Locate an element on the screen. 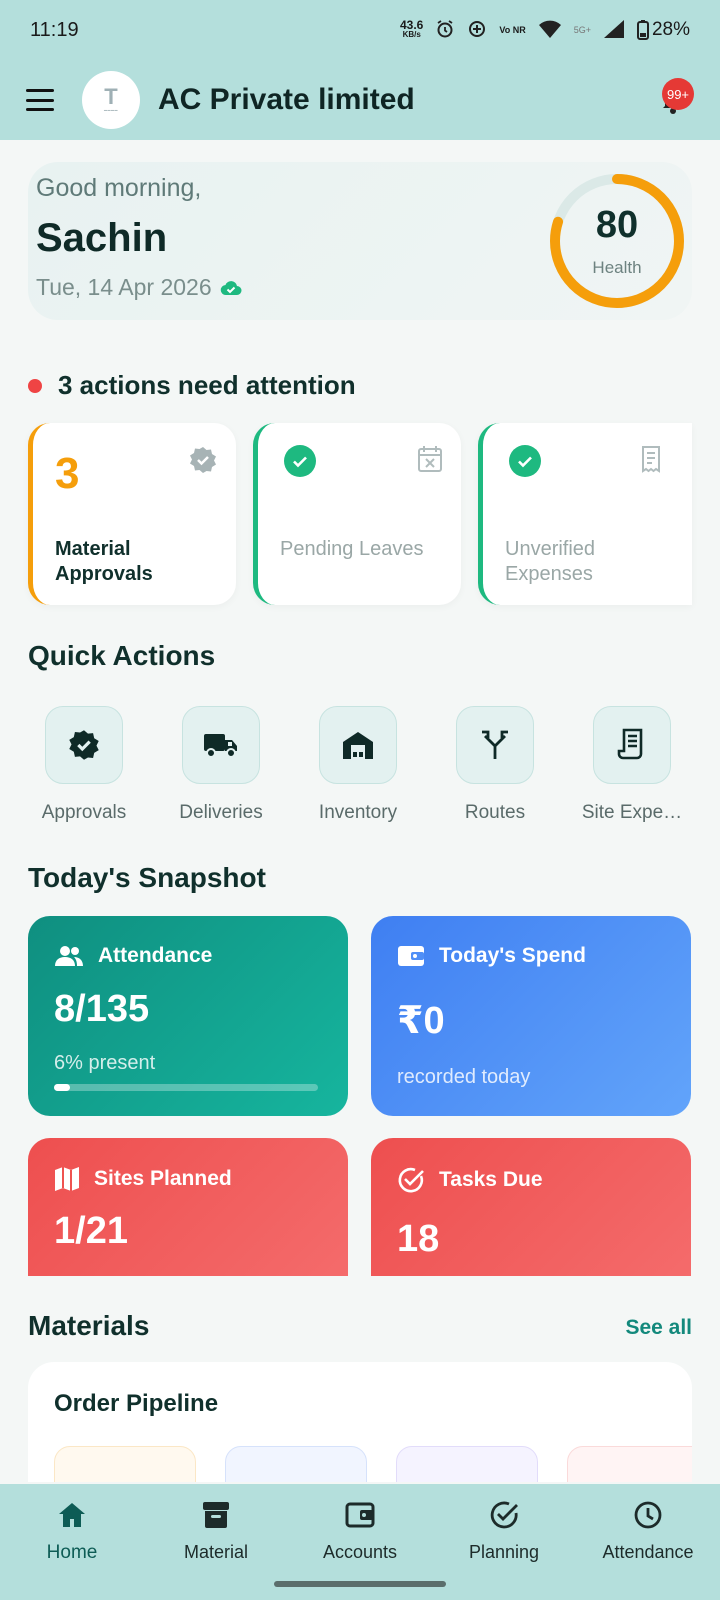 This screenshot has height=1600, width=720. sites-value: 1/21 is located at coordinates (91, 1231).